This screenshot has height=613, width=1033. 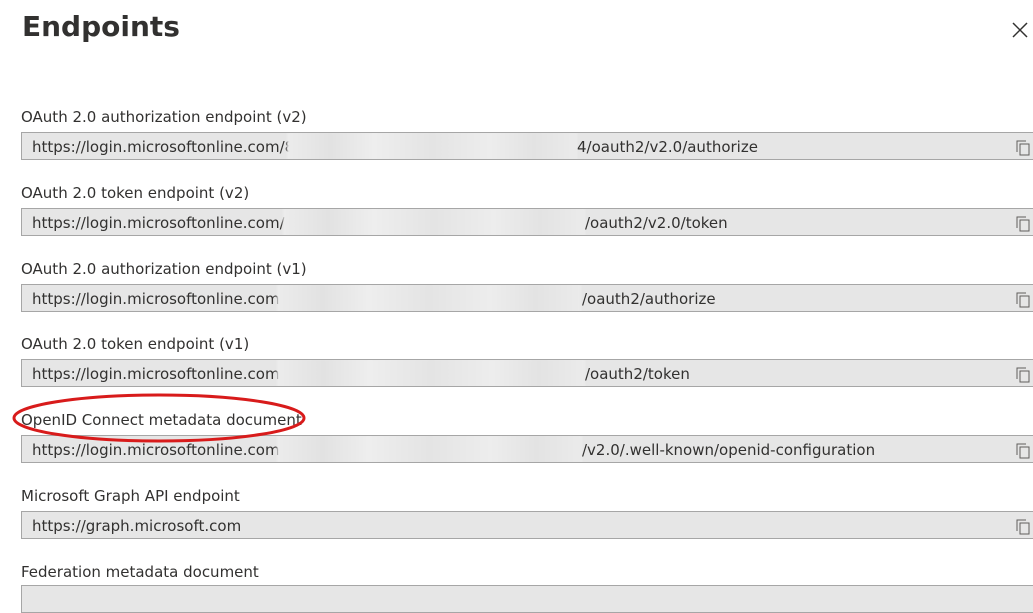 I want to click on field-value-suffix: /oauth2/authorize, so click(x=649, y=299).